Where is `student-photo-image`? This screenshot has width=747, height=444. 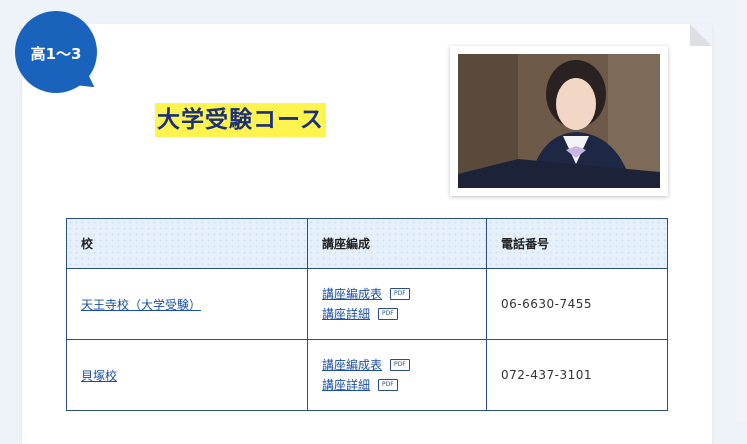 student-photo-image is located at coordinates (559, 121).